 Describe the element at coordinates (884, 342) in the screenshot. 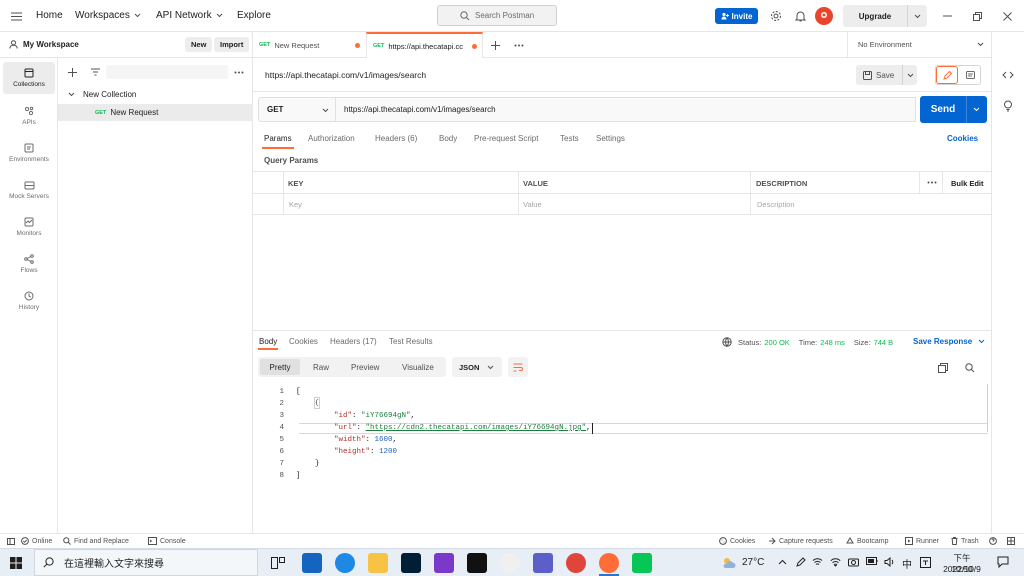

I see `size-value: 744 B` at that location.